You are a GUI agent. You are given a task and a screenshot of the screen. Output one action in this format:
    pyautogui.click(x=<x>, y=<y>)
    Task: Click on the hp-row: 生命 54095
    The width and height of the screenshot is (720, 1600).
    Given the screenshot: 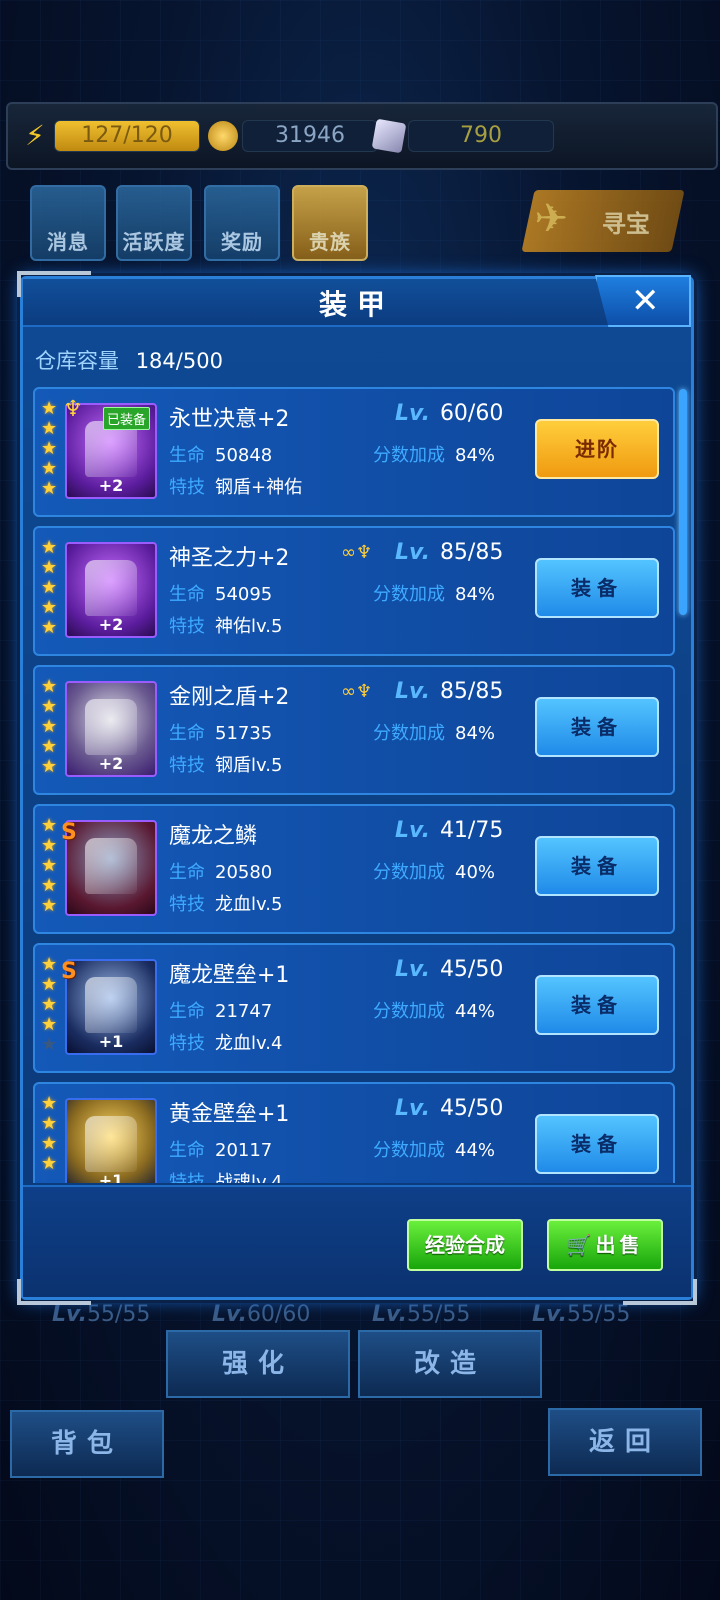 What is the action you would take?
    pyautogui.click(x=221, y=594)
    